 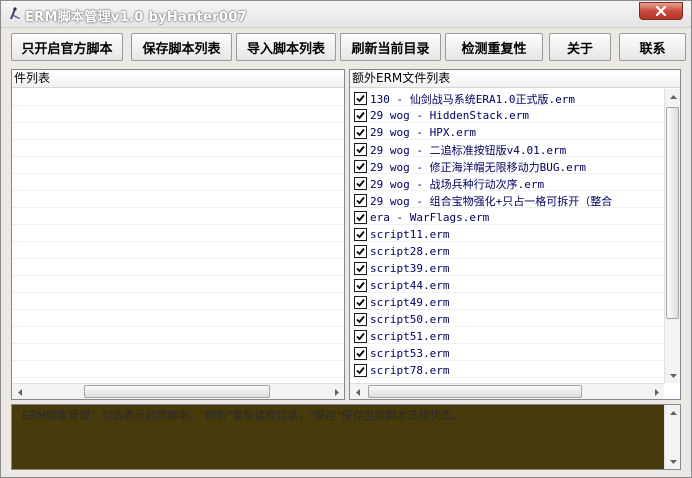 What do you see at coordinates (507, 234) in the screenshot?
I see `list-item: script11.erm` at bounding box center [507, 234].